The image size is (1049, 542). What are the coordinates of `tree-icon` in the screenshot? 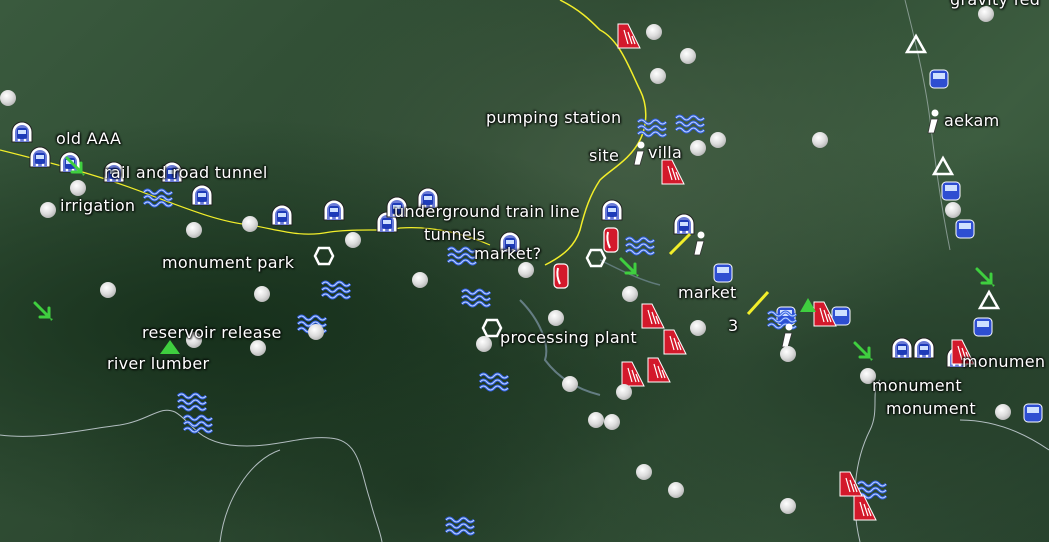 It's located at (170, 347).